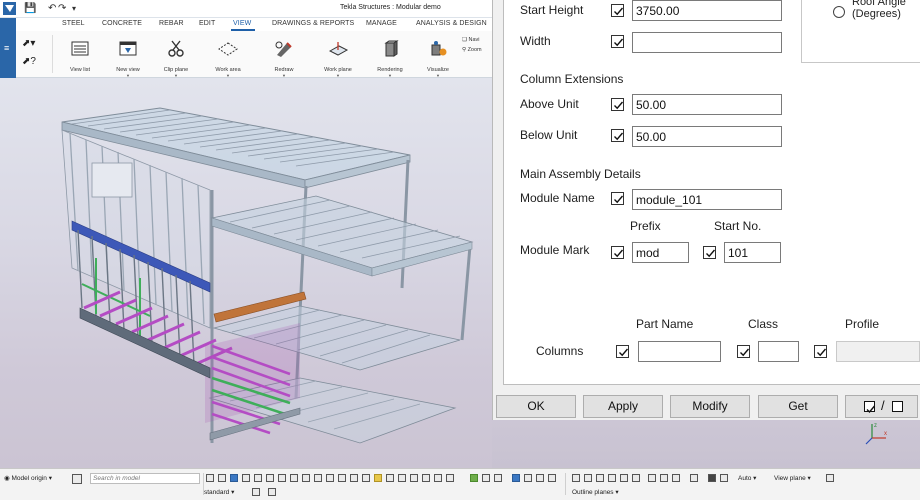 The height and width of the screenshot is (500, 920). Describe the element at coordinates (477, 50) in the screenshot. I see `zoom-tool: ⚲ Zoom` at that location.